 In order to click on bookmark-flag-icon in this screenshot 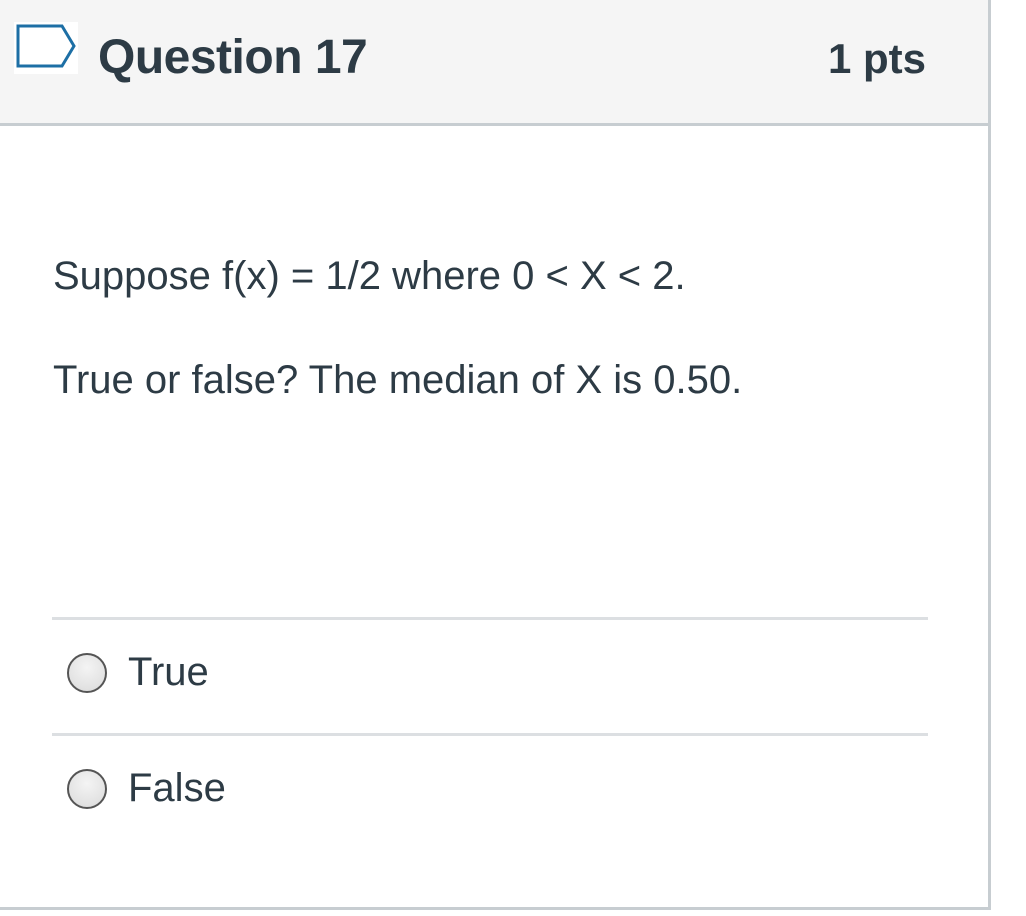, I will do `click(46, 48)`.